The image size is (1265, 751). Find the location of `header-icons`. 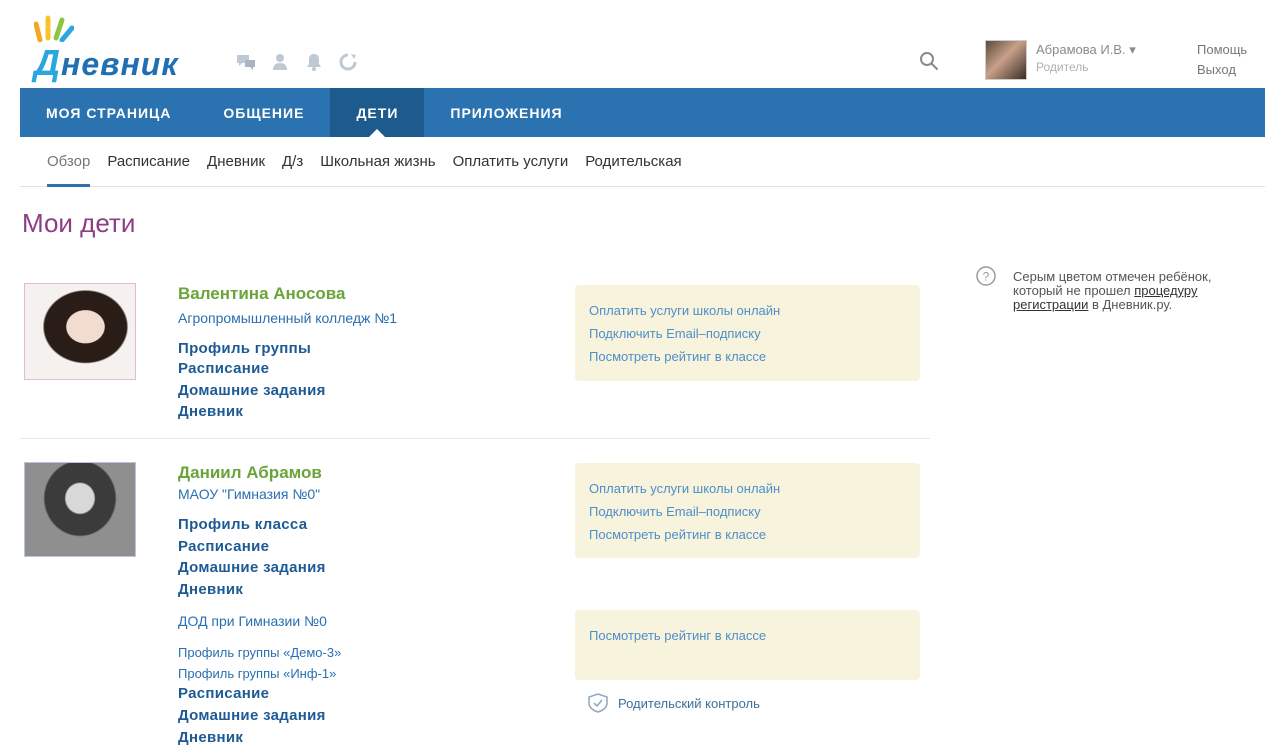

header-icons is located at coordinates (297, 62).